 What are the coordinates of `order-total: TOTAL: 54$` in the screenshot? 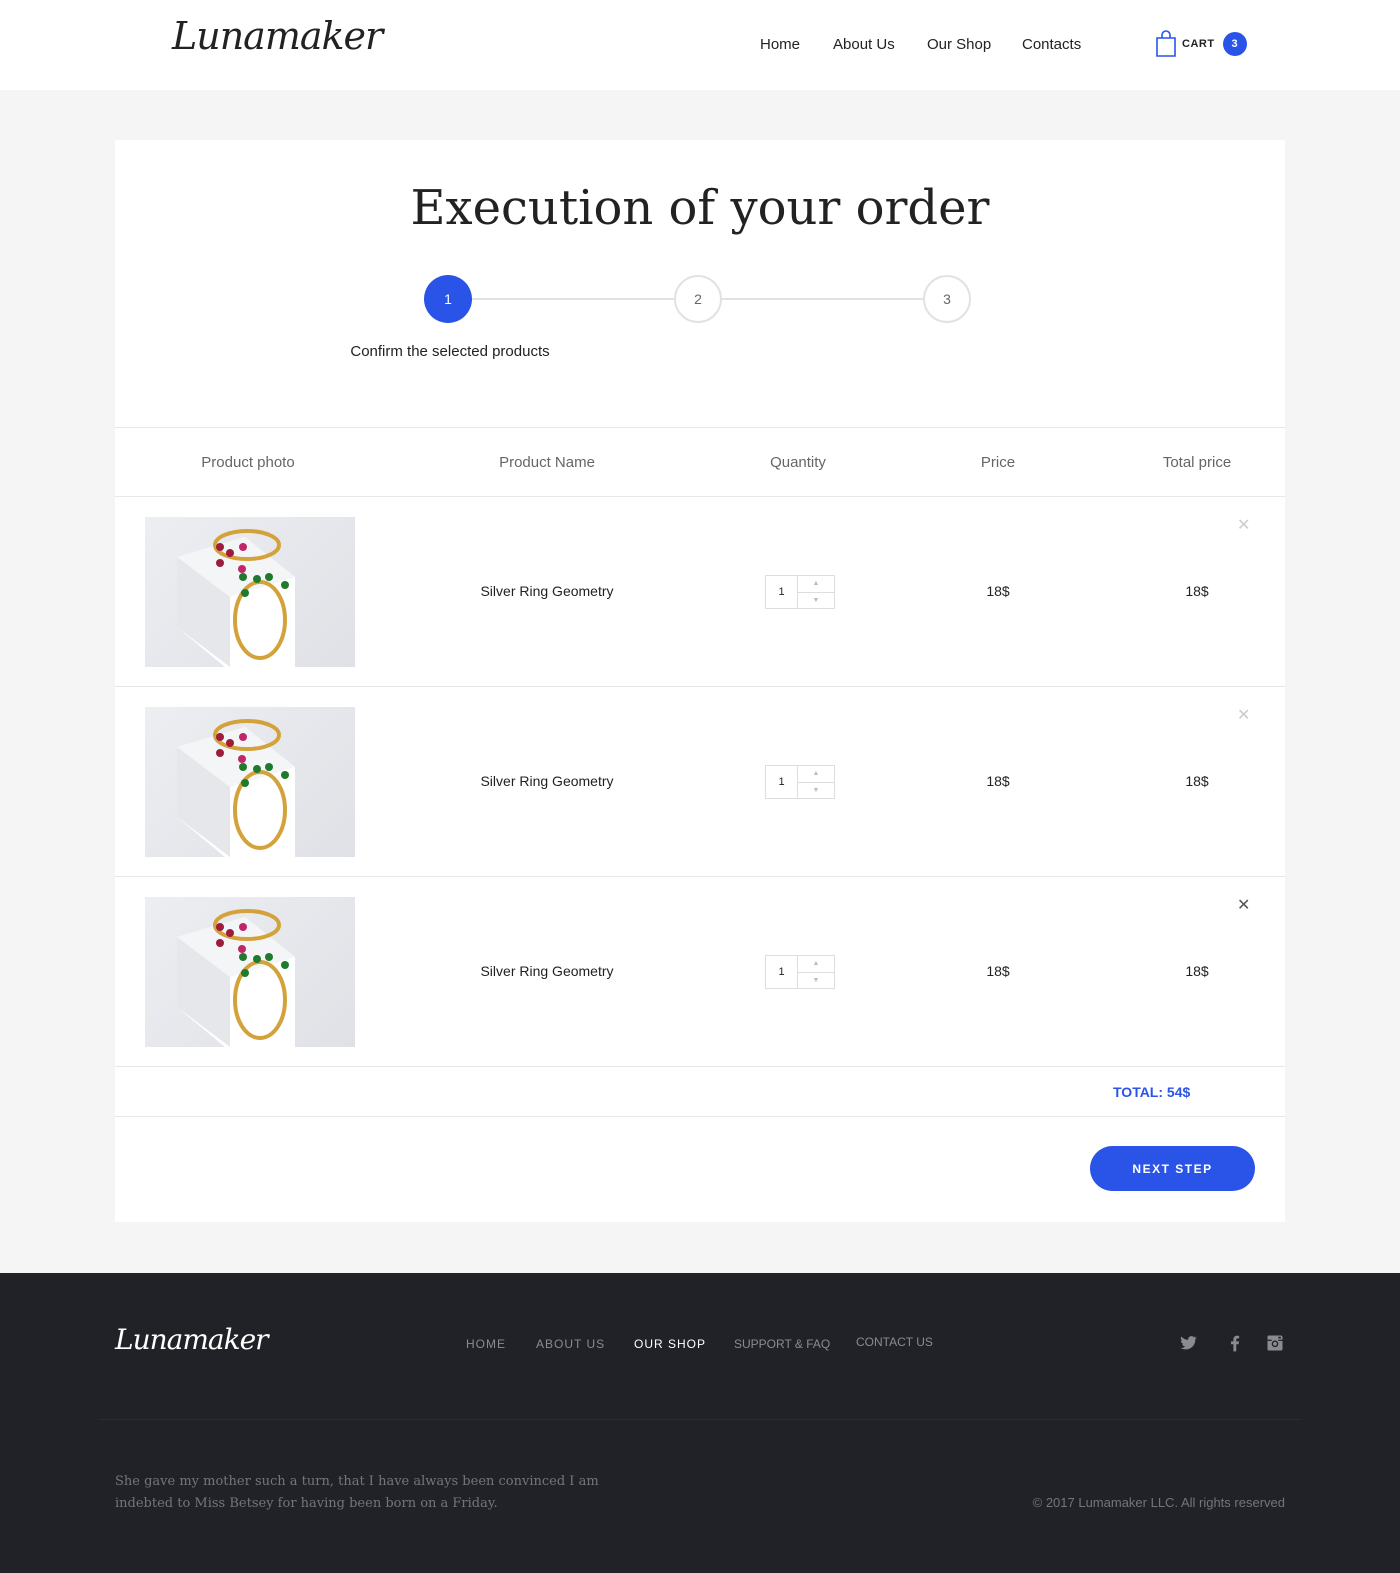 It's located at (1152, 1092).